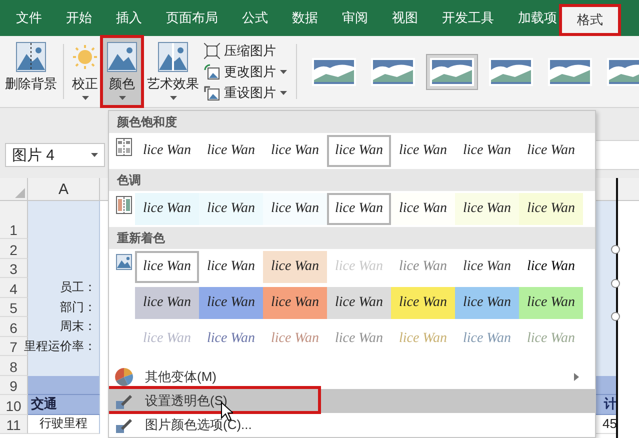  I want to click on row-header: 10, so click(14, 404).